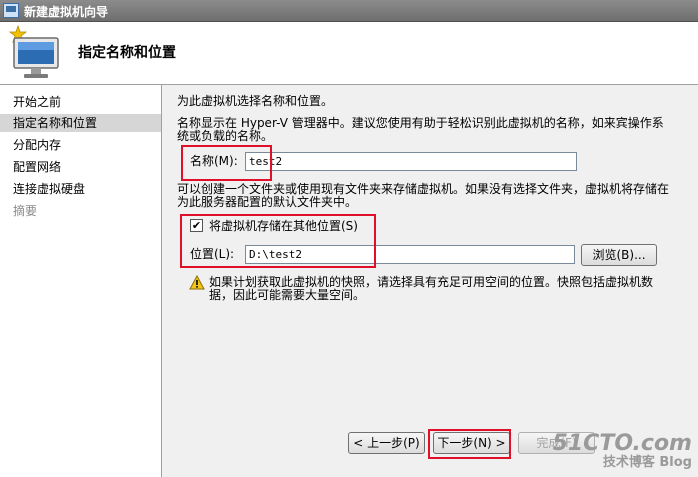 Image resolution: width=698 pixels, height=477 pixels. Describe the element at coordinates (127, 53) in the screenshot. I see `page-title: 指定名称和位置` at that location.